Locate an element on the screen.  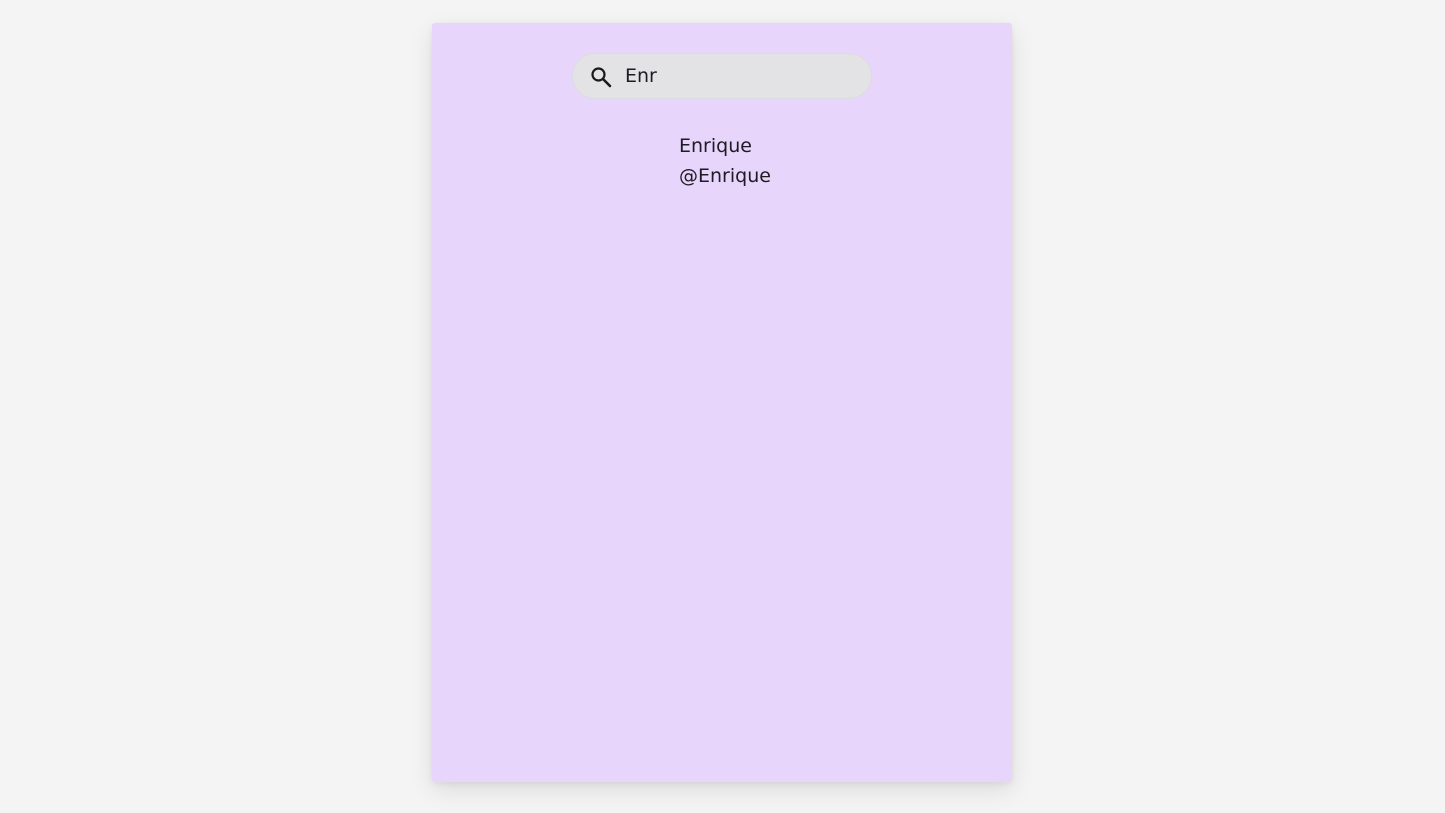
search-bar is located at coordinates (722, 76).